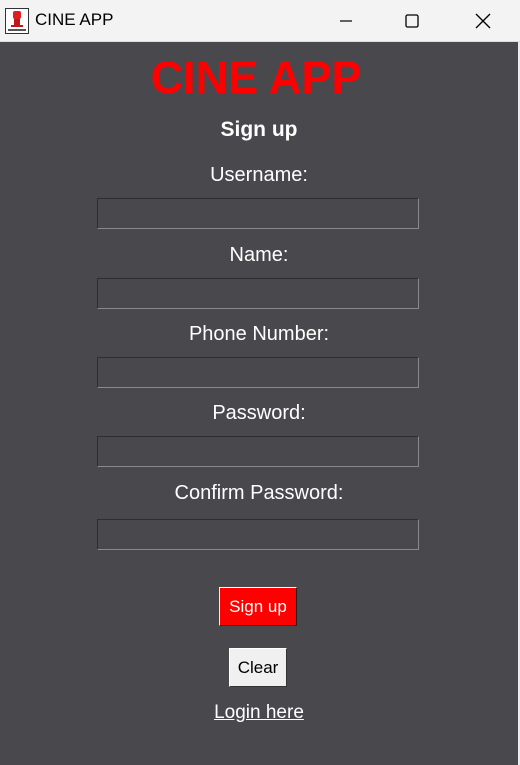  I want to click on close-icon, so click(483, 21).